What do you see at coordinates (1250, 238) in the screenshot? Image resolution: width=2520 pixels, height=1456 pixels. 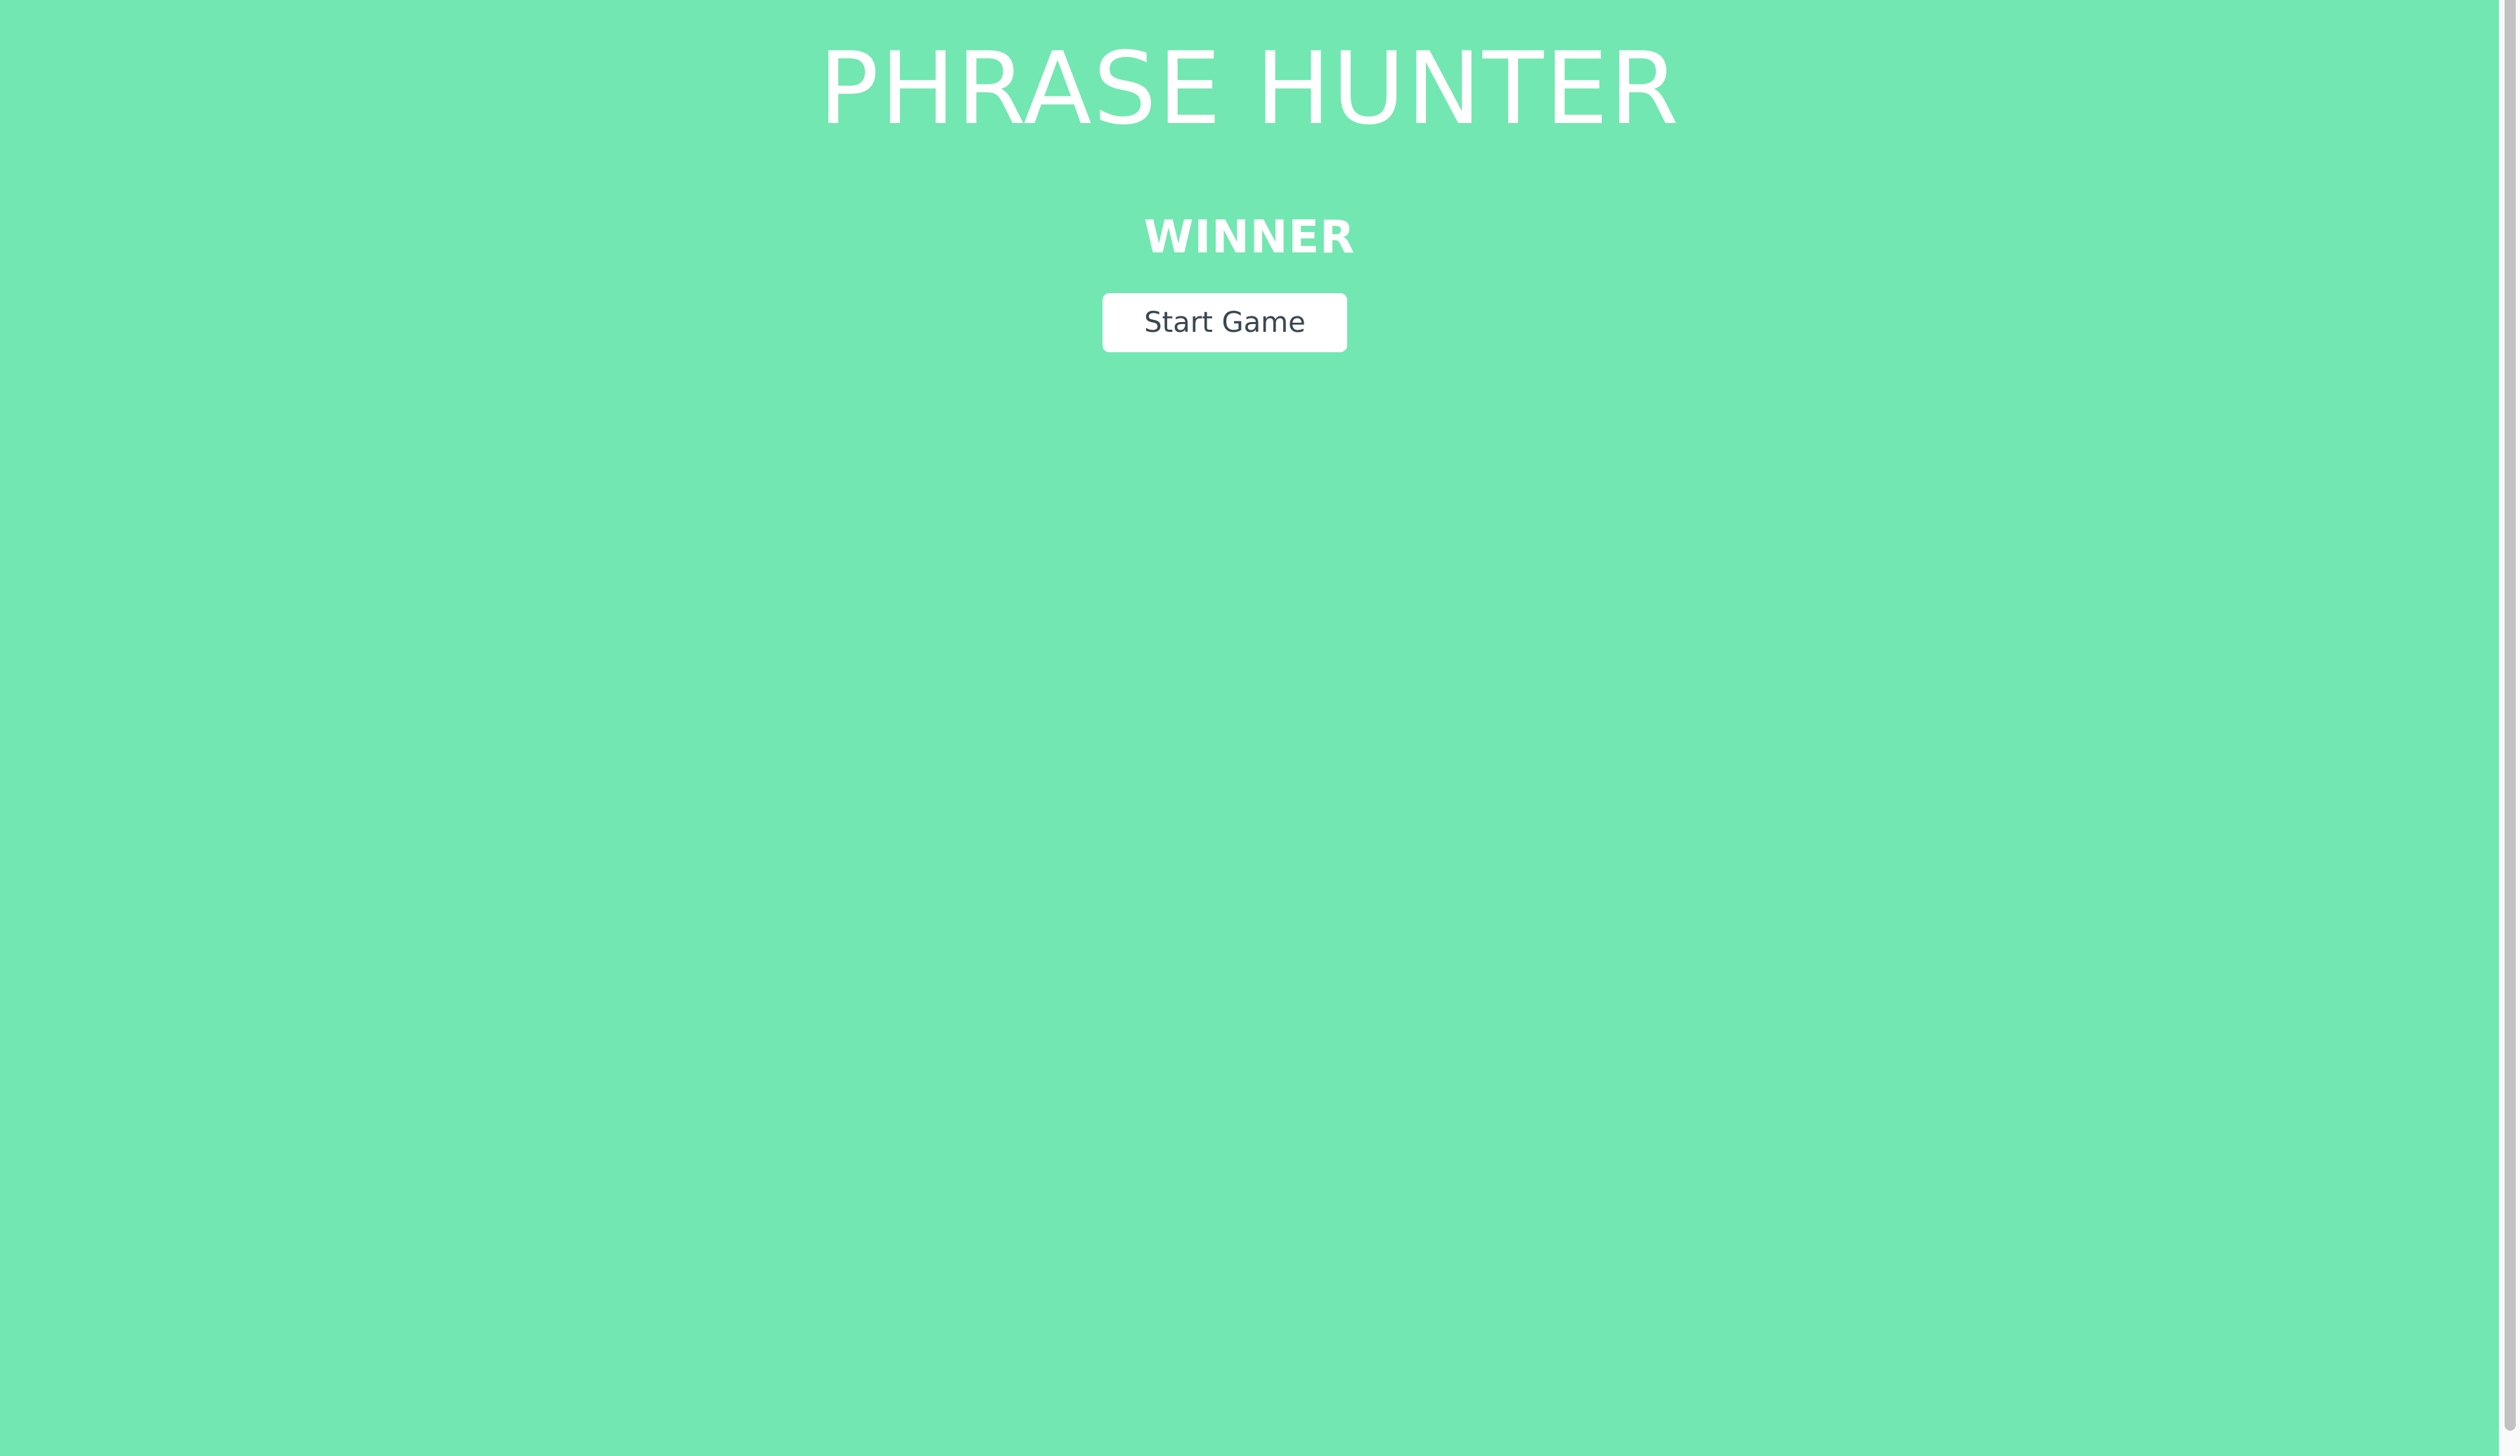 I see `game-result-message: WINNER` at bounding box center [1250, 238].